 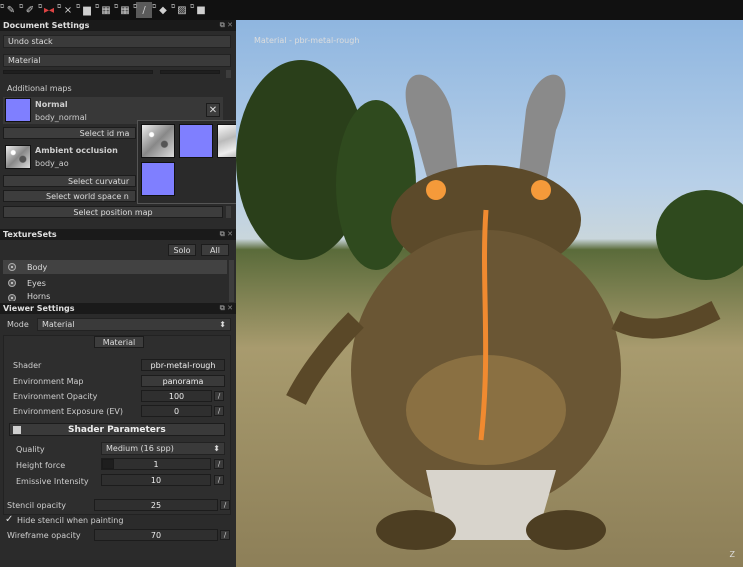 What do you see at coordinates (115, 283) in the screenshot?
I see `texture-set-eyes: Eyes` at bounding box center [115, 283].